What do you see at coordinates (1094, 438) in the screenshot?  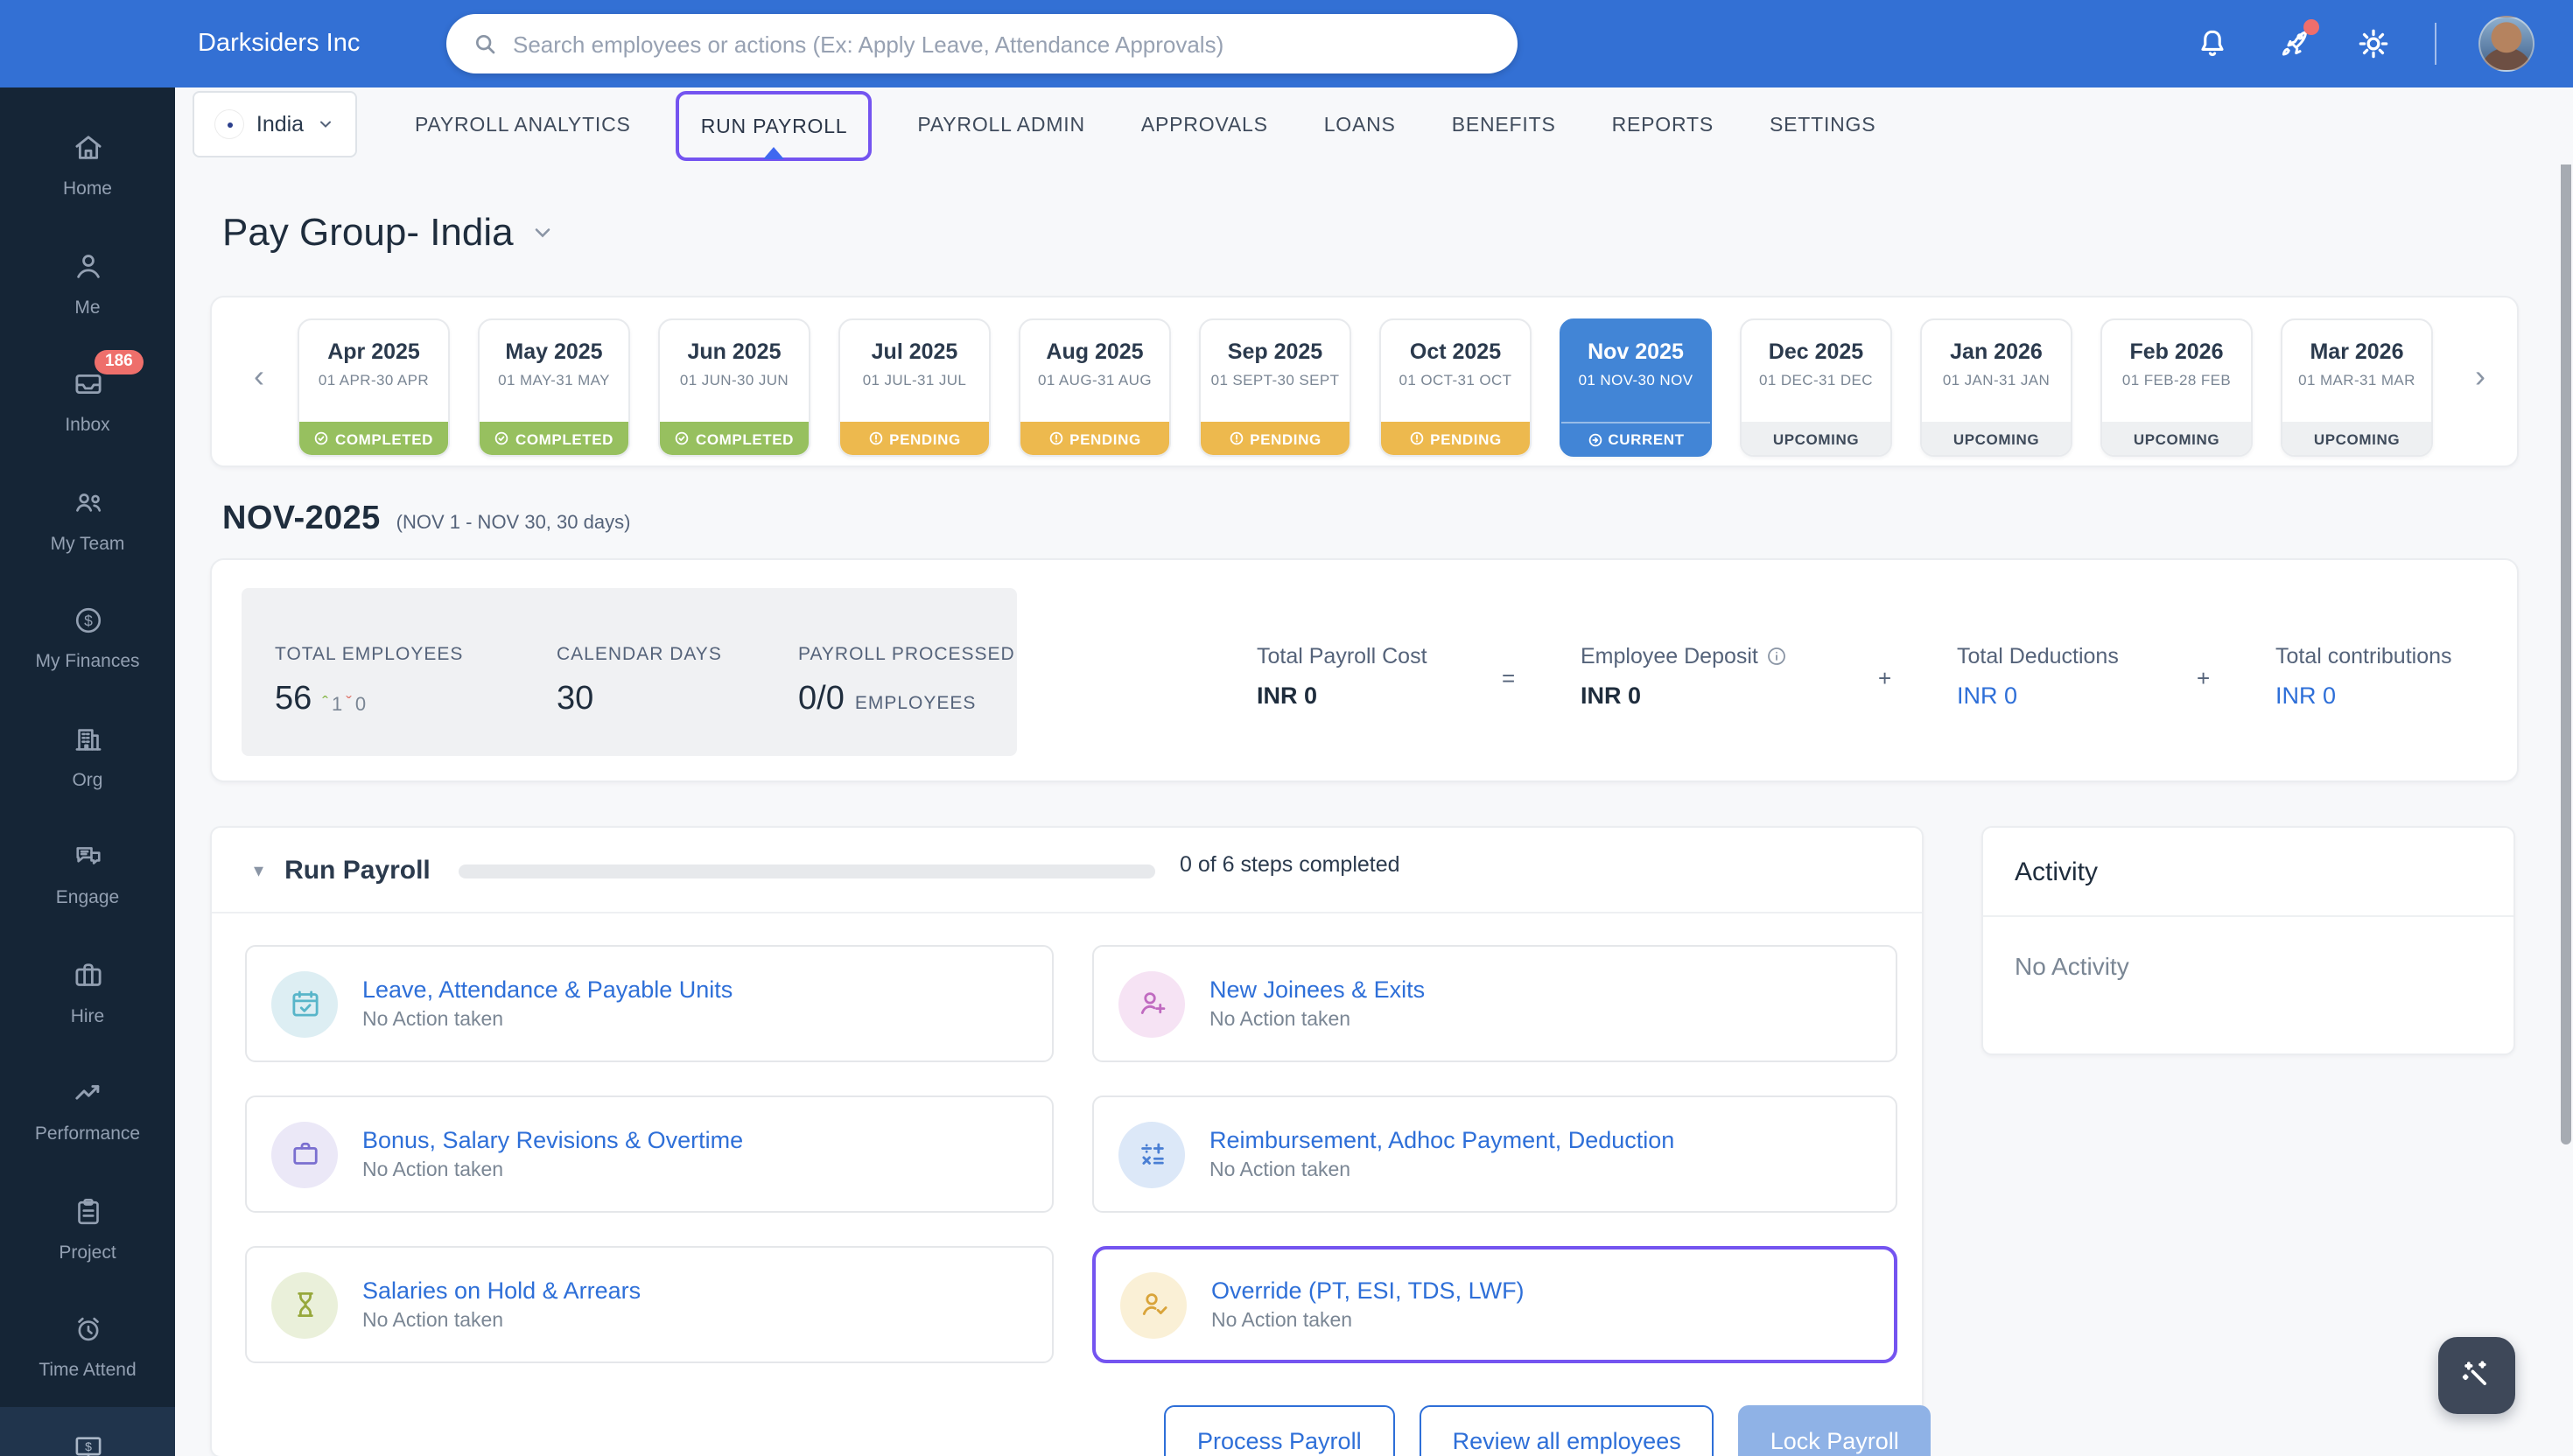 I see `status-badge: PENDING` at bounding box center [1094, 438].